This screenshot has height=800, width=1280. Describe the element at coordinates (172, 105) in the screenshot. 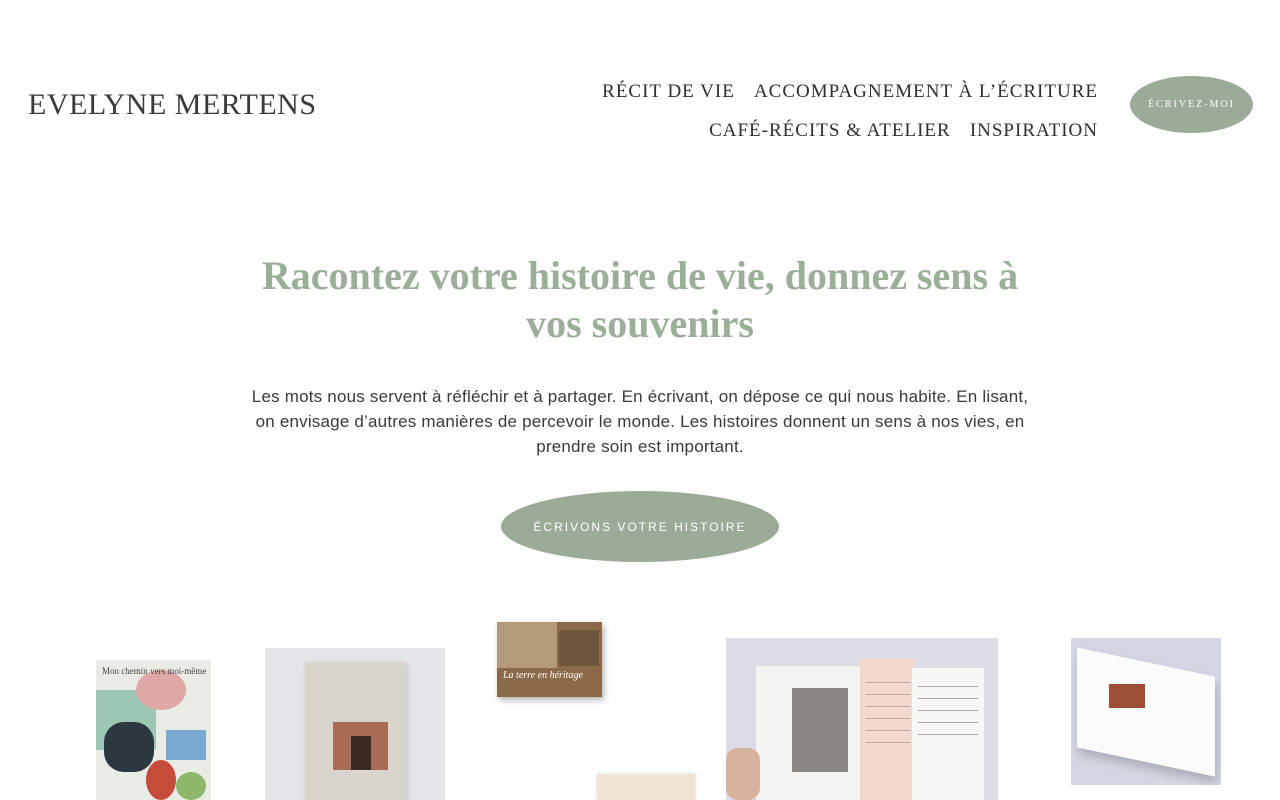

I see `site-logo: EVELYNE MERTENS` at that location.